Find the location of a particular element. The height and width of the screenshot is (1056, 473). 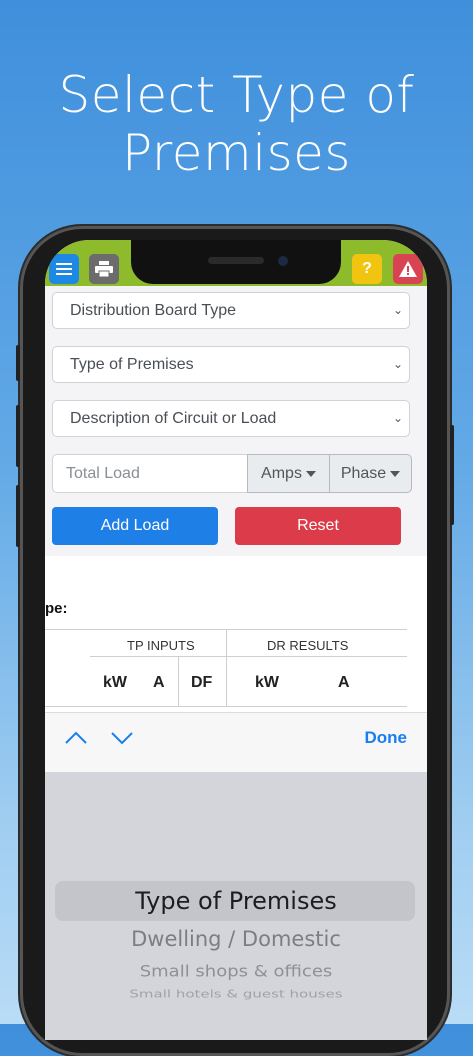

warning-button is located at coordinates (408, 269).